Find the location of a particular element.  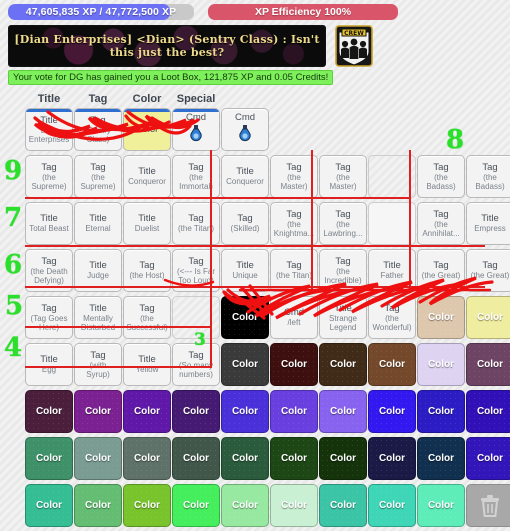

inventory-item: Title Yellow is located at coordinates (147, 364).